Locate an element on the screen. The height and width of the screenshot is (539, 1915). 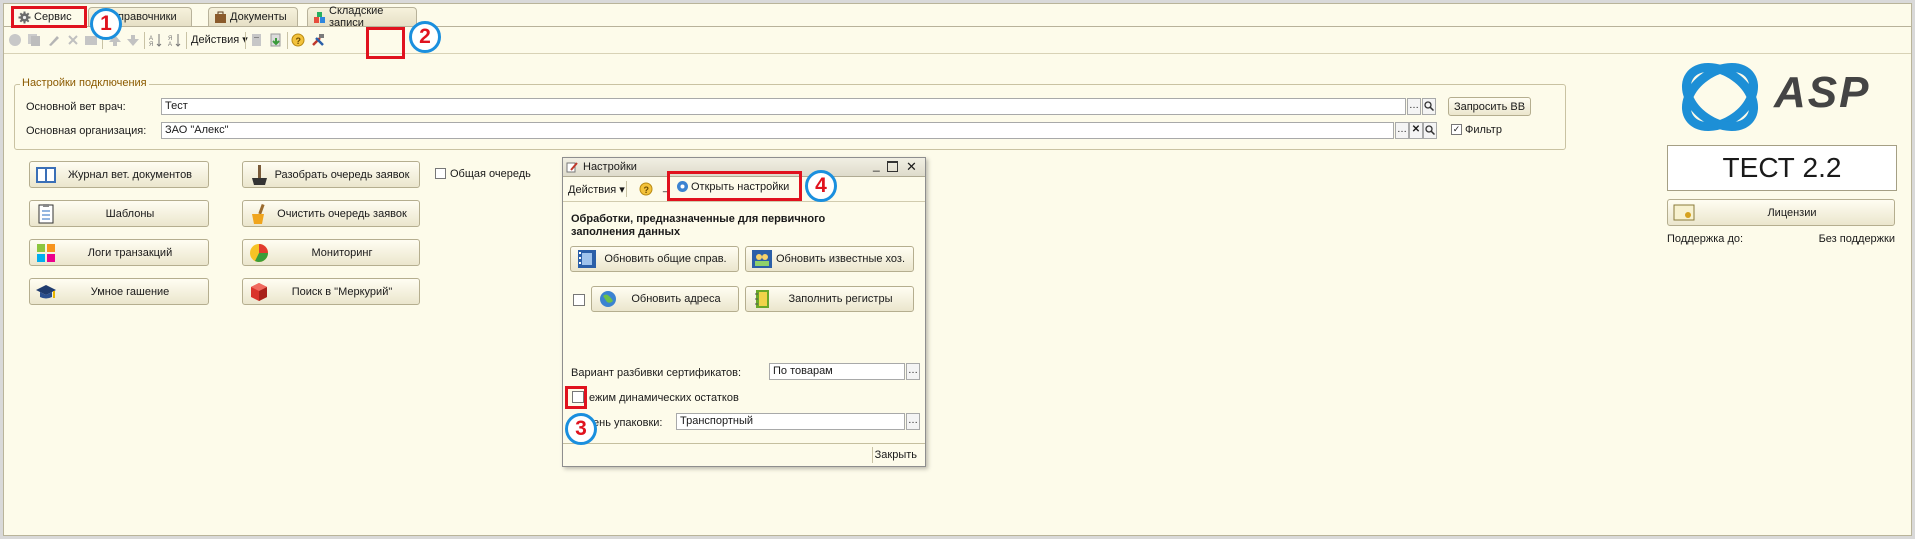
update-common-refs-button: Обновить общие справ. is located at coordinates (654, 259).